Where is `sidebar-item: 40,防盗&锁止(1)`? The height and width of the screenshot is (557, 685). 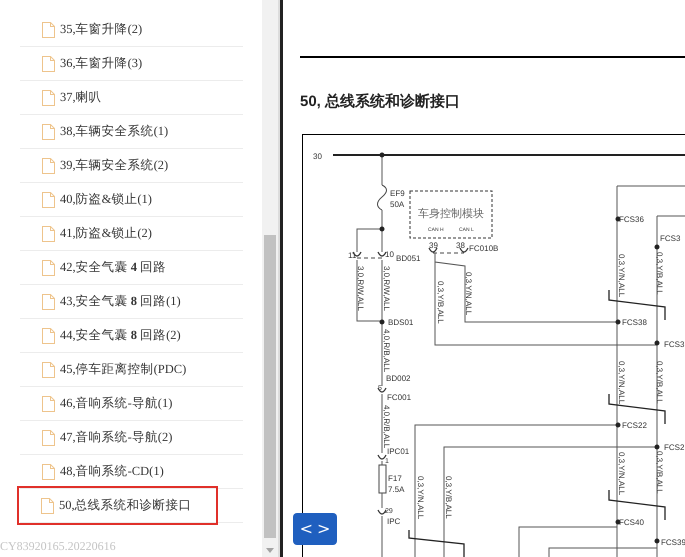 sidebar-item: 40,防盗&锁止(1) is located at coordinates (86, 199).